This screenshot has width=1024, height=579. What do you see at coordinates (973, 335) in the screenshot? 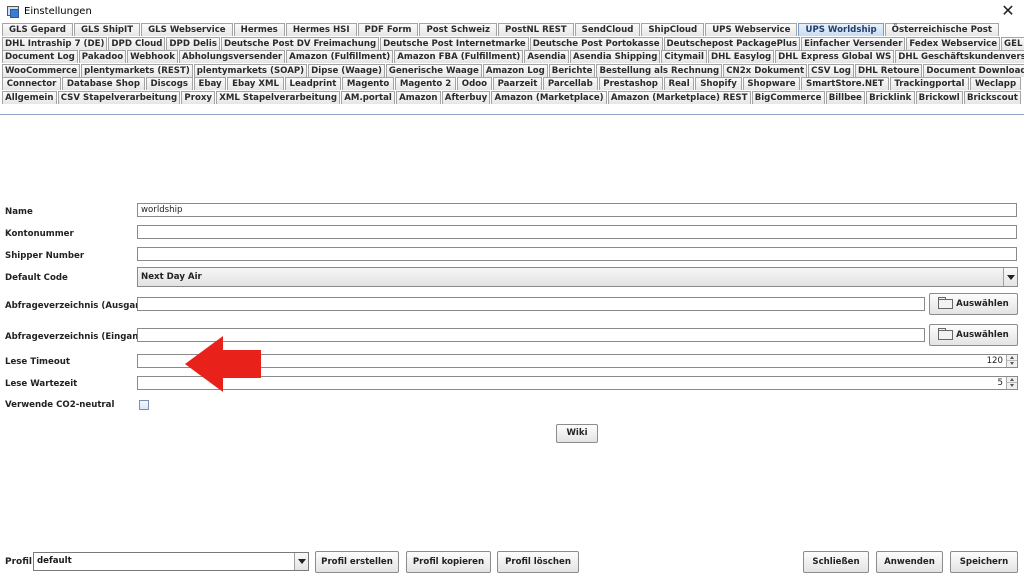
I see `auswaehlen-eingang-button: Auswählen` at bounding box center [973, 335].